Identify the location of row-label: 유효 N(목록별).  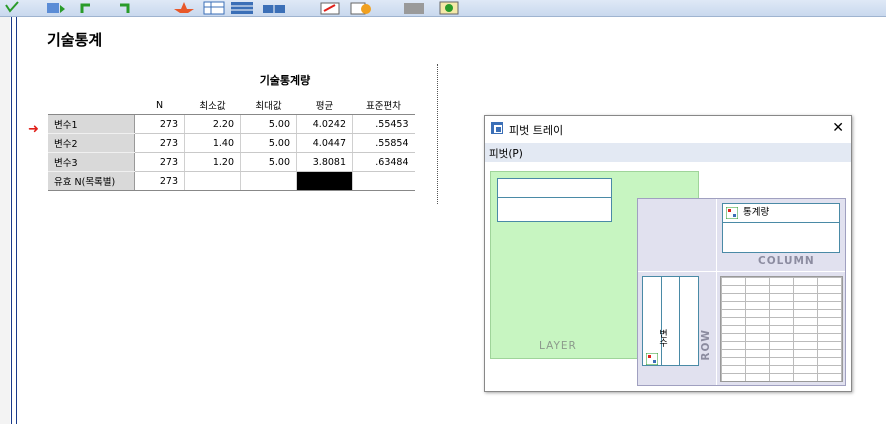
(91, 181).